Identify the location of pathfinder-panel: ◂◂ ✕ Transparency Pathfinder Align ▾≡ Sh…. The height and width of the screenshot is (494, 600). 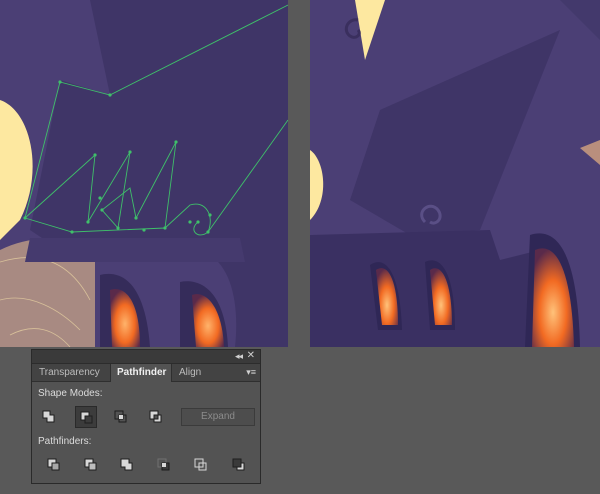
(146, 416).